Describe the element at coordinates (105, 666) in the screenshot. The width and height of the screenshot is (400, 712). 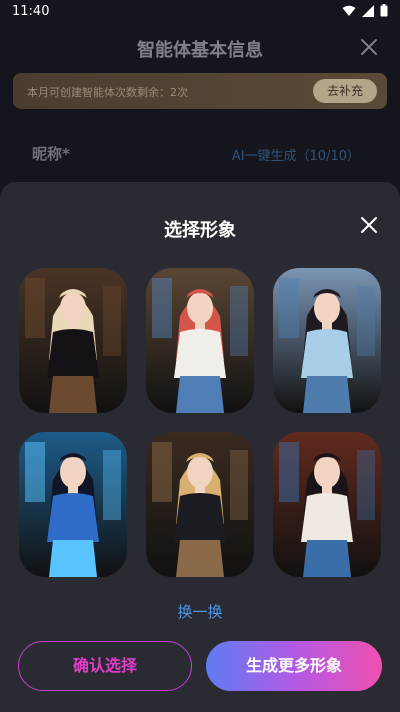
I see `confirm-selection-button: 确认选择` at that location.